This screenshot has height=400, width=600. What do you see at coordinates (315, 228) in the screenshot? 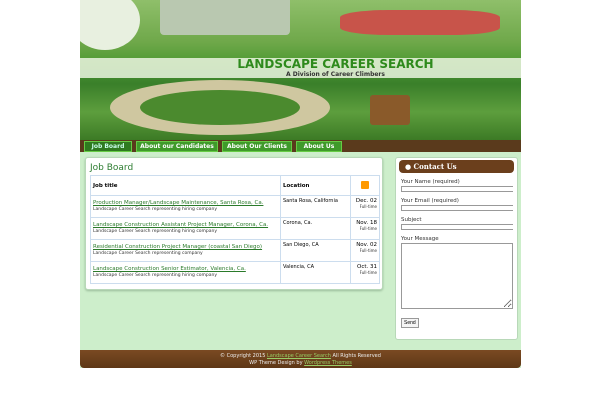
I see `job-location: Corona, Ca.` at bounding box center [315, 228].